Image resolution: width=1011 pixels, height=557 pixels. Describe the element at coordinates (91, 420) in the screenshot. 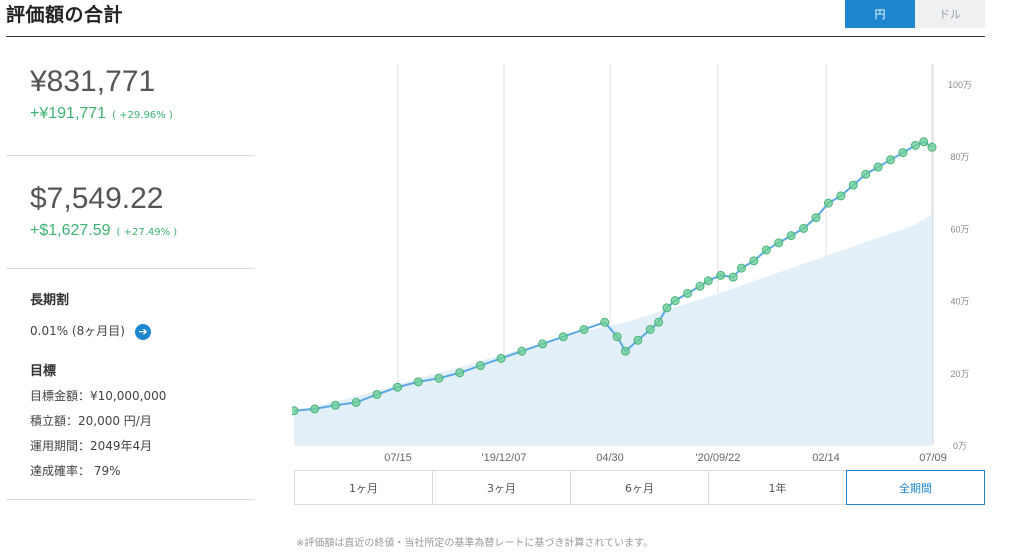

I see `goal-monthly: 積立額：20,000 円/月` at that location.